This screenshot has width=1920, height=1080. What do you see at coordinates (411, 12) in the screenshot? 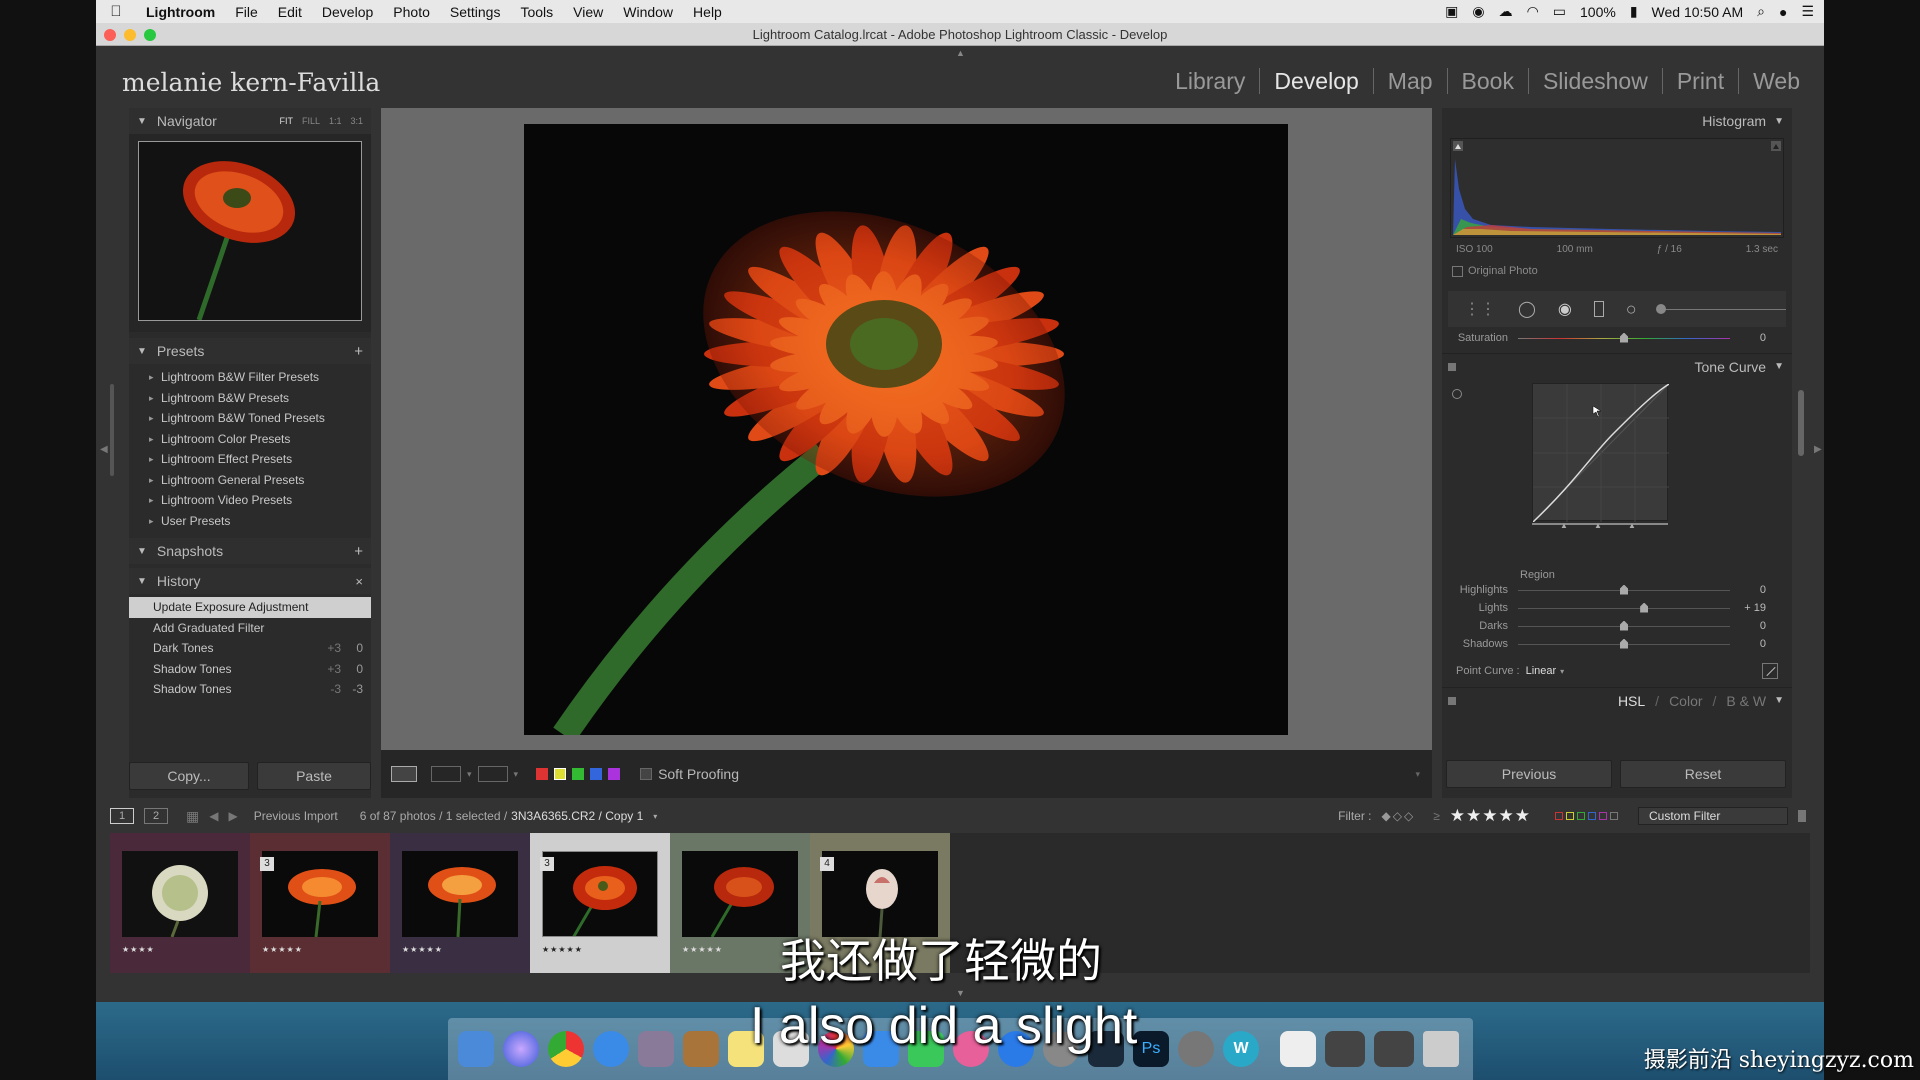
I see `menu-photo: Photo` at bounding box center [411, 12].